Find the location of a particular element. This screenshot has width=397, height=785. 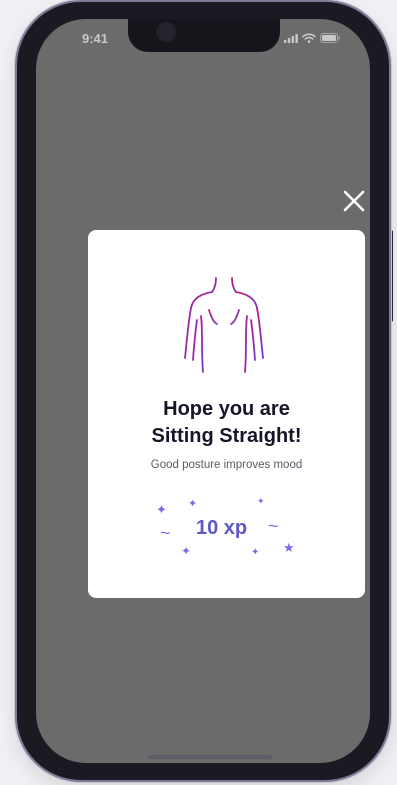

modal-title-line-2: Sitting Straight! is located at coordinates (226, 436).